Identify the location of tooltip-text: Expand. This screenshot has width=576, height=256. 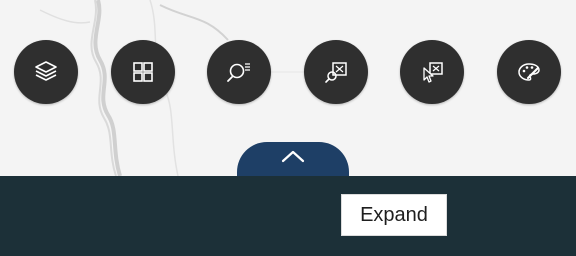
(394, 214).